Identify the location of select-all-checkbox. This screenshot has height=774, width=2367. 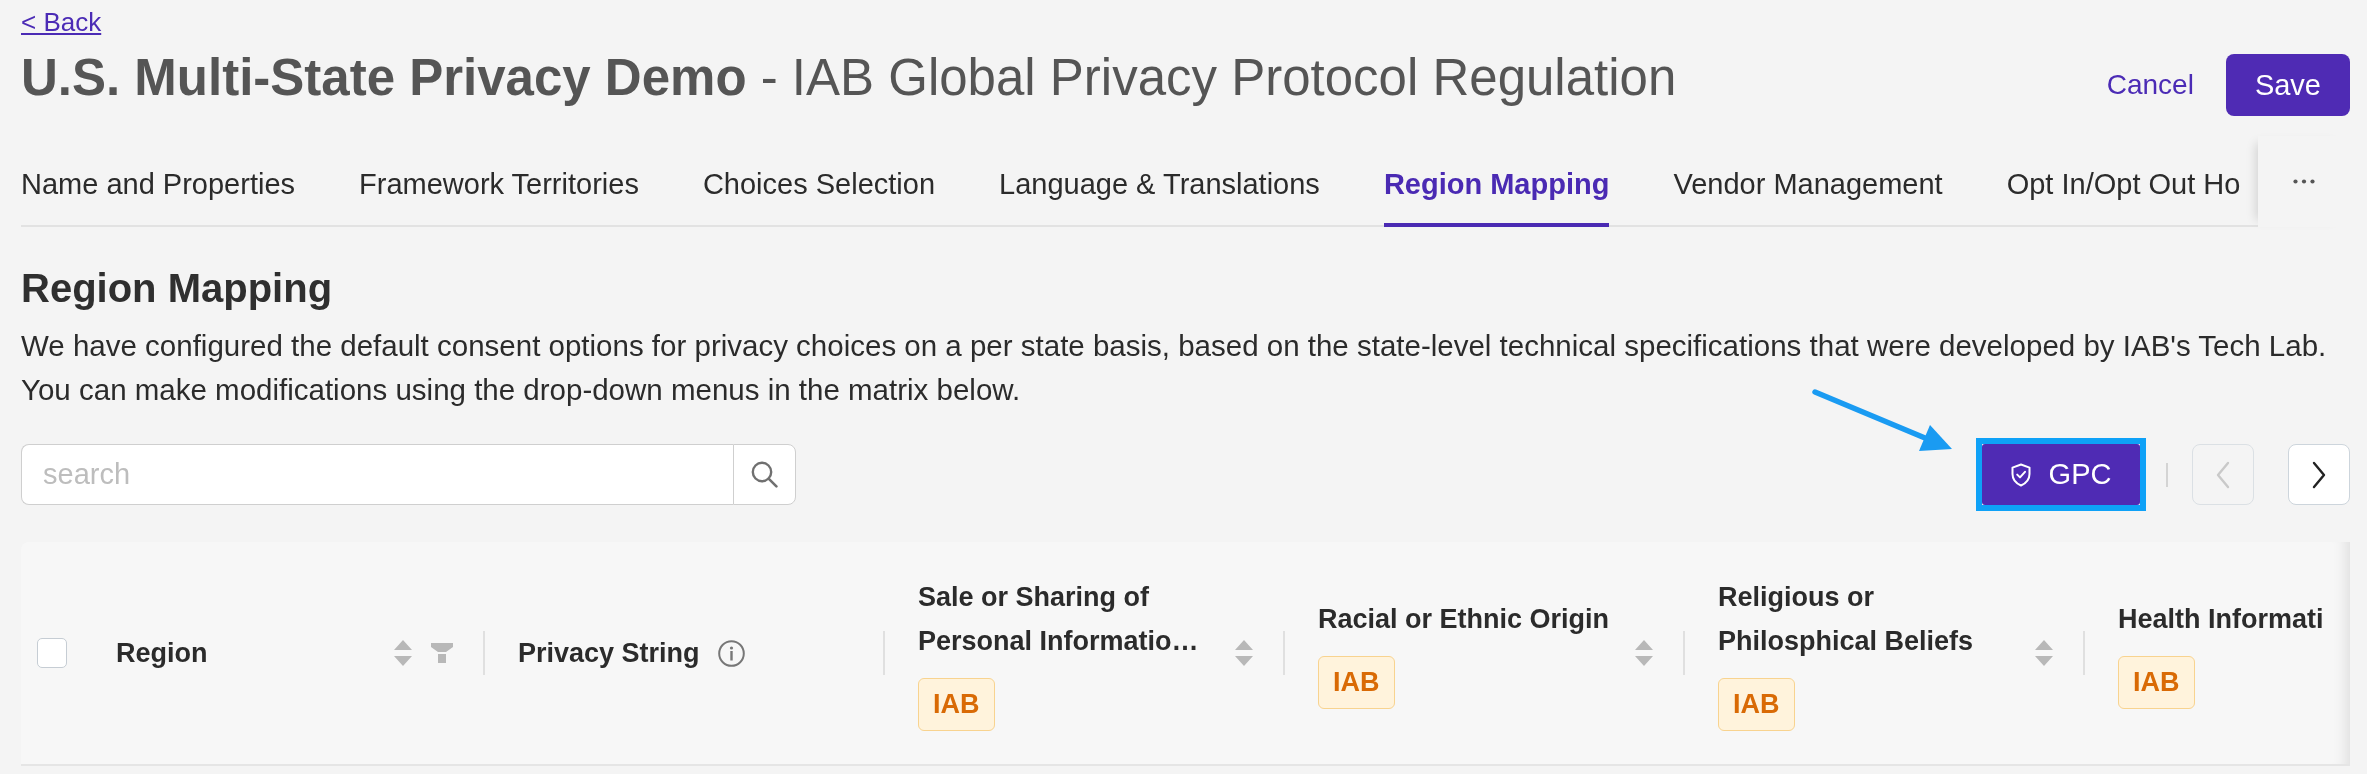
(52, 653).